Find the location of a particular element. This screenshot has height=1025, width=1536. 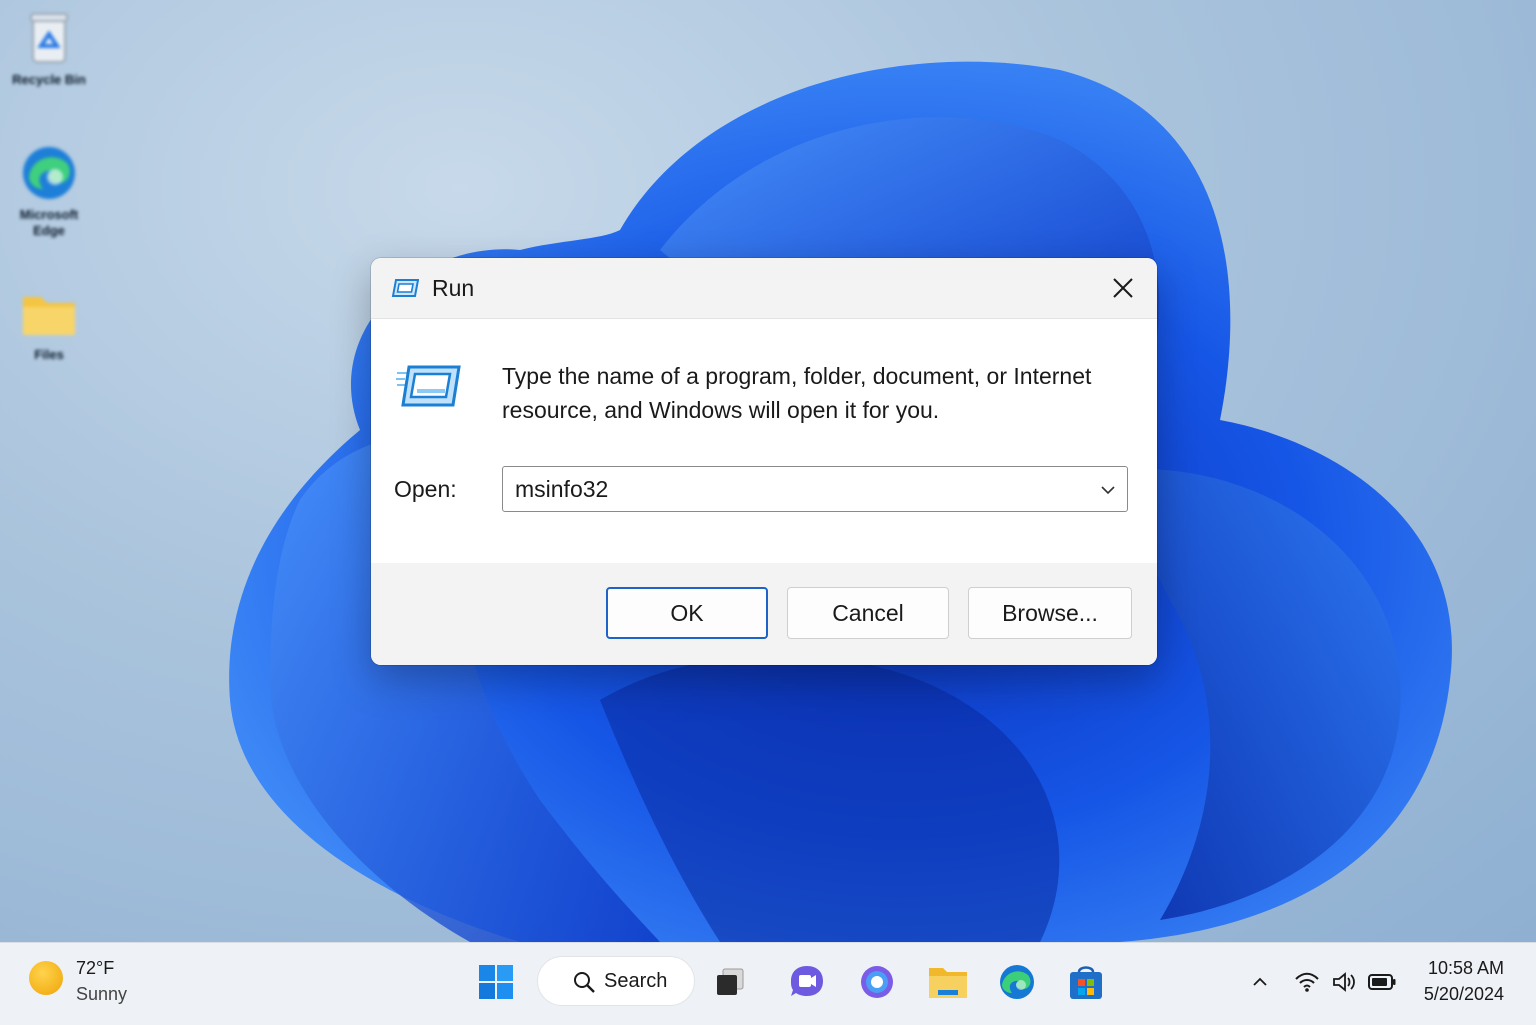

search-icon is located at coordinates (584, 982).